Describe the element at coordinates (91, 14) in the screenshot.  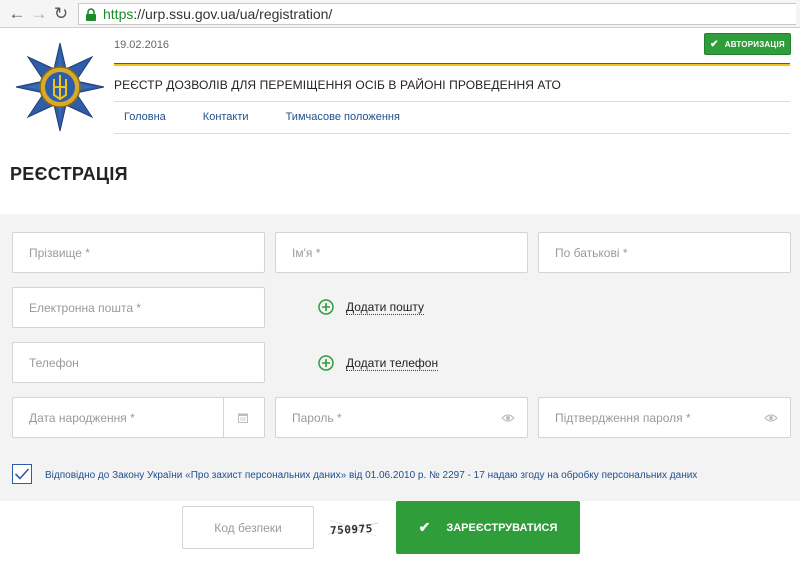
I see `lock-icon` at that location.